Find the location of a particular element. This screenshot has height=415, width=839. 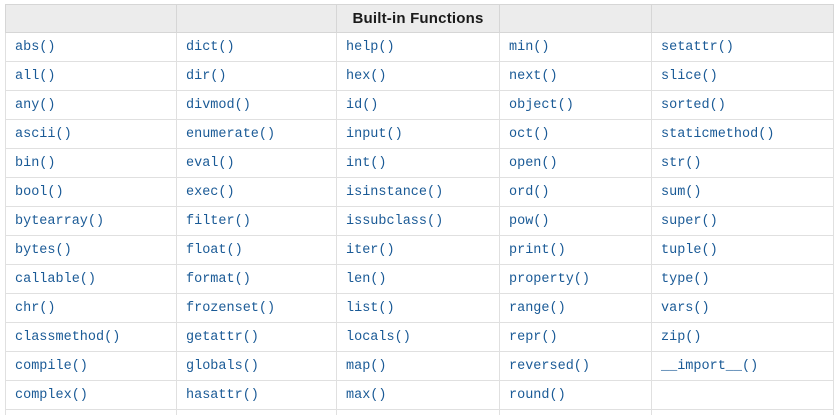

table-row: bin() eval() int() open() str() is located at coordinates (419, 163).